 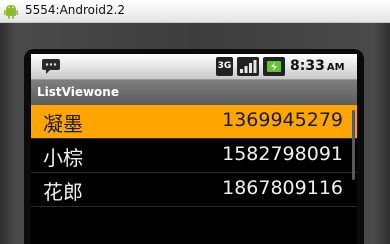 What do you see at coordinates (248, 66) in the screenshot?
I see `signal-icon` at bounding box center [248, 66].